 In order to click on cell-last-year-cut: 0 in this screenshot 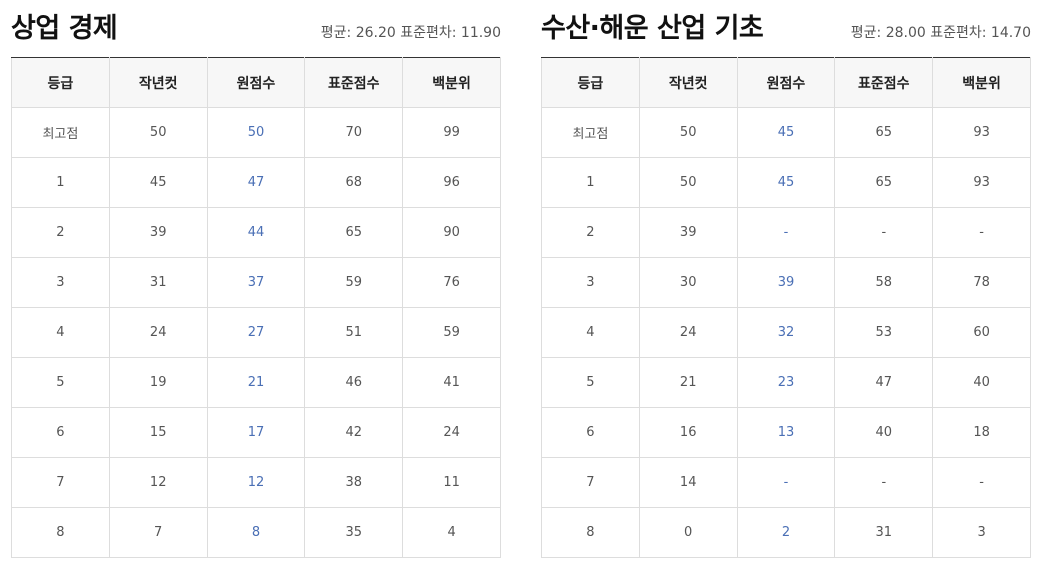, I will do `click(688, 532)`.